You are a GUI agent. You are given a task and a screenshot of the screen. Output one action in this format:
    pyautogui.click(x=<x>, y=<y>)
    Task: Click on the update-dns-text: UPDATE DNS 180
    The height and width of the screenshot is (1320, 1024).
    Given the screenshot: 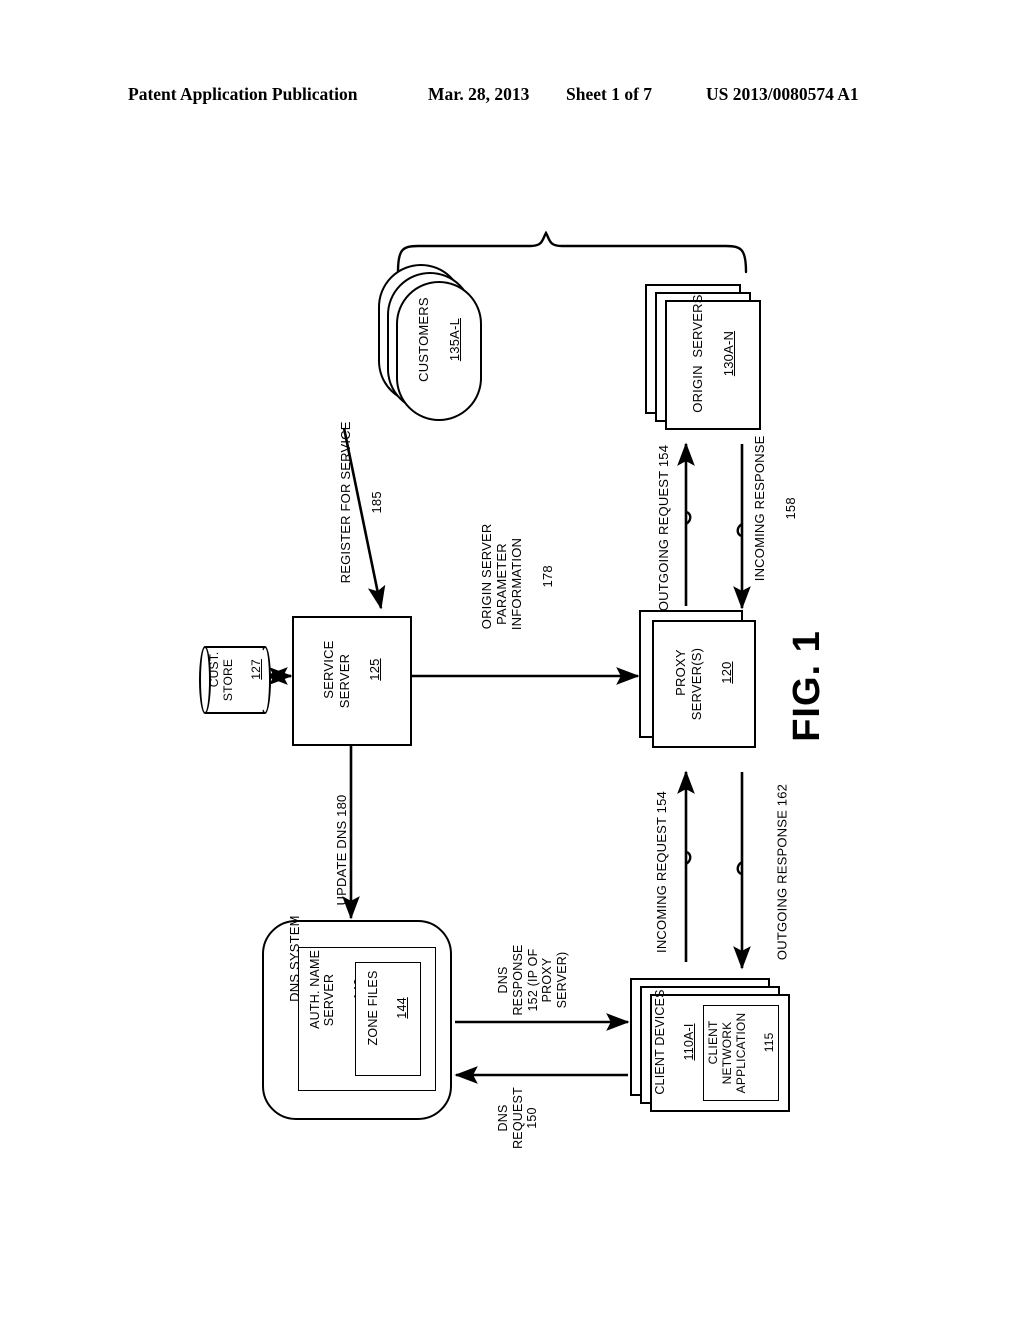 What is the action you would take?
    pyautogui.click(x=342, y=850)
    